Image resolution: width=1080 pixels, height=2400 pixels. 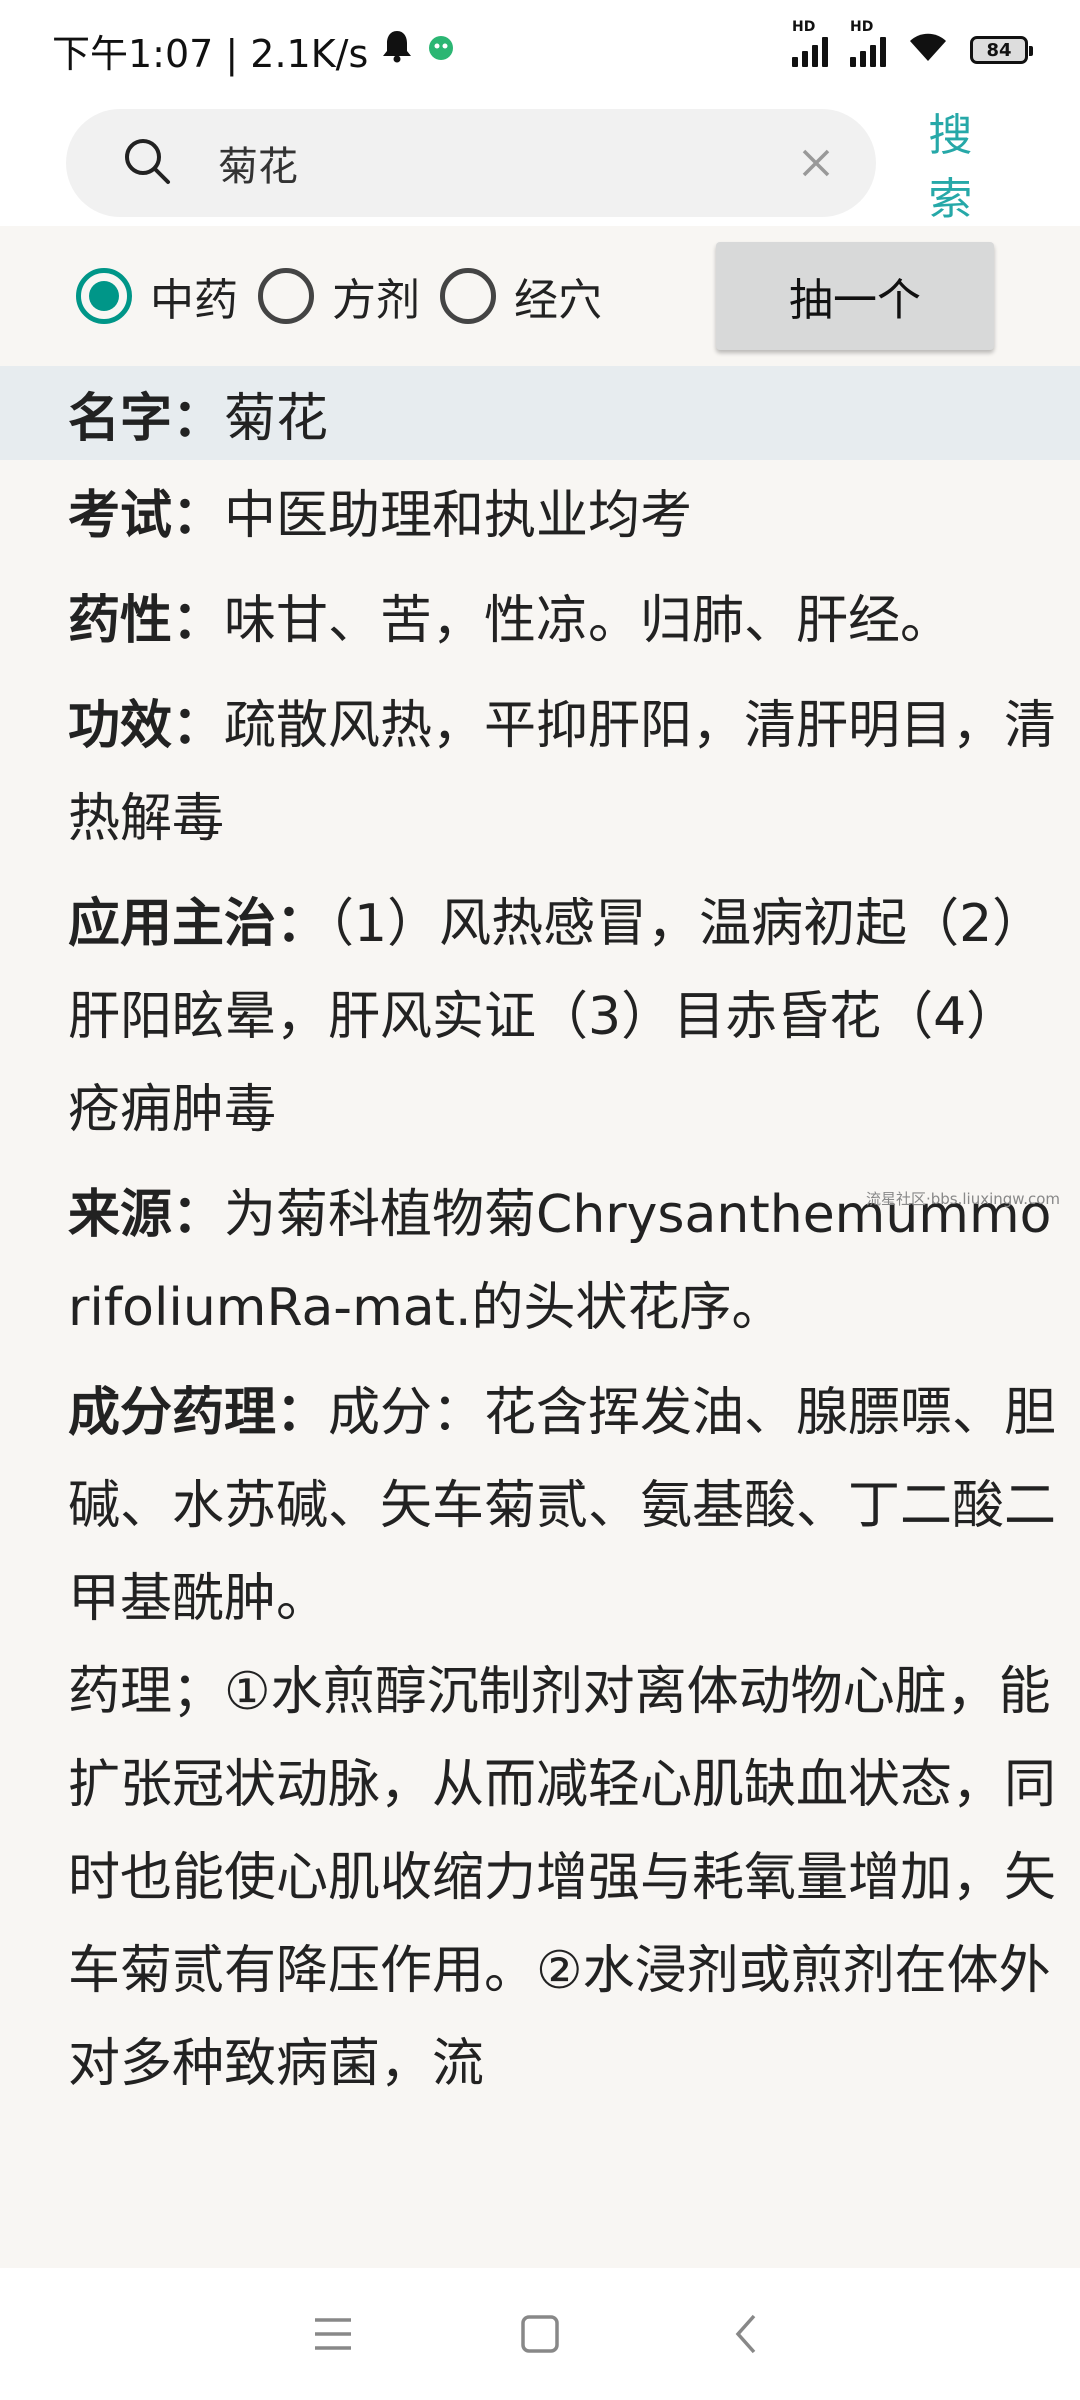 What do you see at coordinates (563, 773) in the screenshot?
I see `effect-field: 功效：疏散风热，平抑肝阳，清肝明目，清热解毒` at bounding box center [563, 773].